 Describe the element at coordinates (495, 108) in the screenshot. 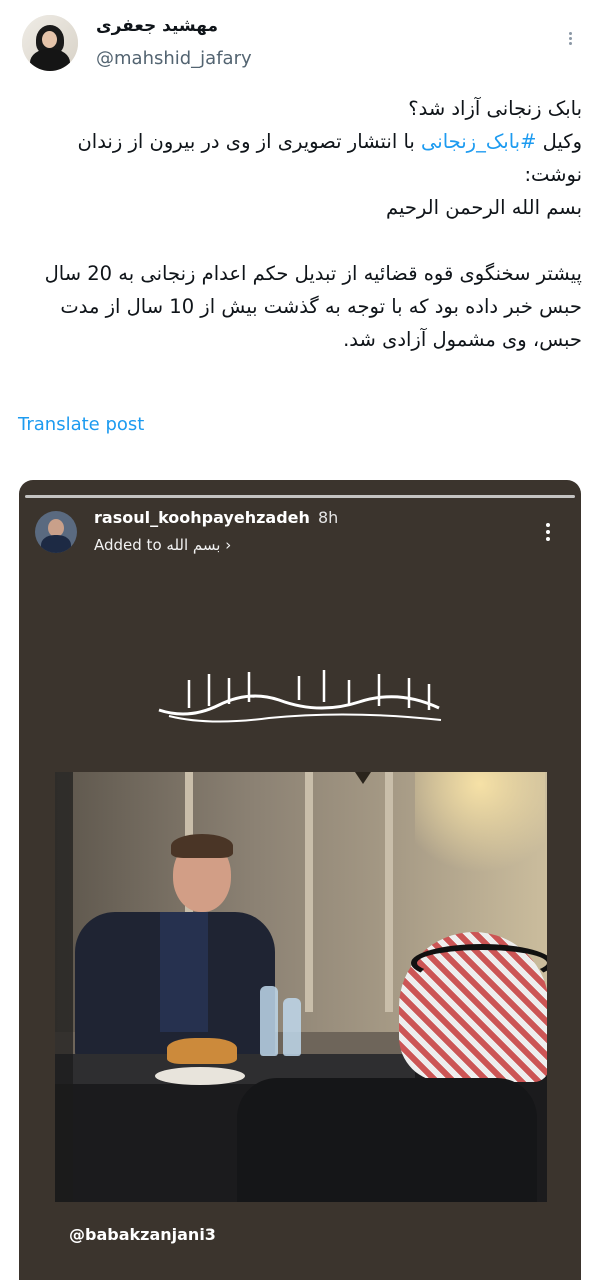

I see `tweet-line: بابک زنجانی آزاد شد؟` at that location.